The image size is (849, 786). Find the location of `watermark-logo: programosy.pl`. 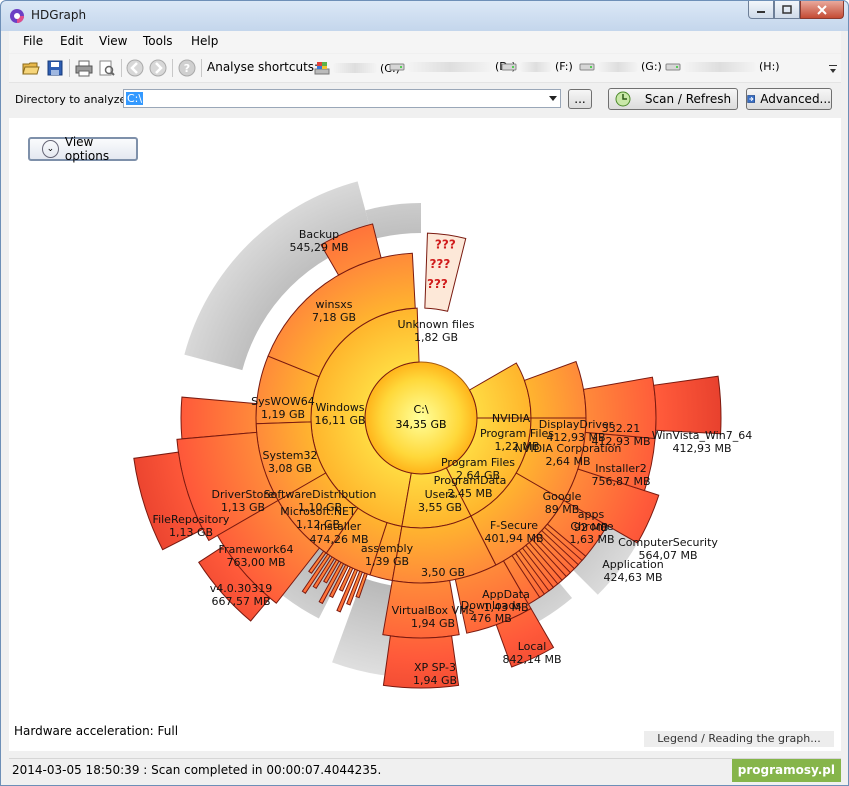

watermark-logo: programosy.pl is located at coordinates (786, 770).